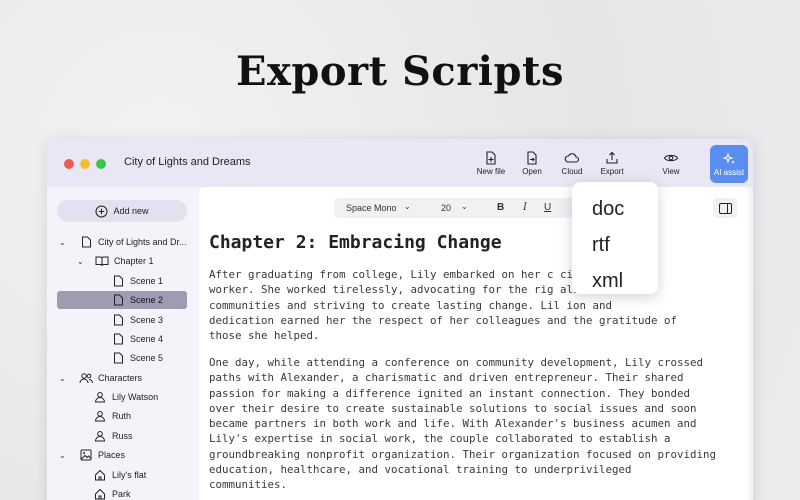 This screenshot has height=500, width=800. Describe the element at coordinates (355, 242) in the screenshot. I see `chapter-title: Chapter 2: Embracing Change` at that location.